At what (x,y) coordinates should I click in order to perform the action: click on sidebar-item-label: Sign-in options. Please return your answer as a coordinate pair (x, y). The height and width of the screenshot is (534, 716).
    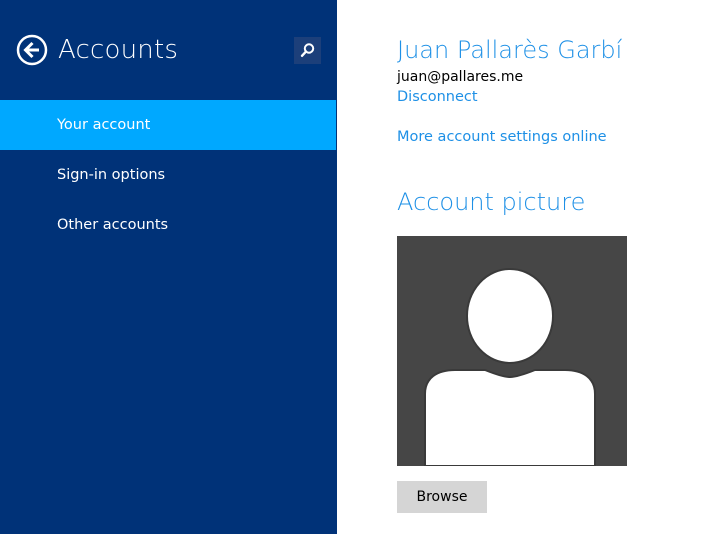
    Looking at the image, I should click on (111, 175).